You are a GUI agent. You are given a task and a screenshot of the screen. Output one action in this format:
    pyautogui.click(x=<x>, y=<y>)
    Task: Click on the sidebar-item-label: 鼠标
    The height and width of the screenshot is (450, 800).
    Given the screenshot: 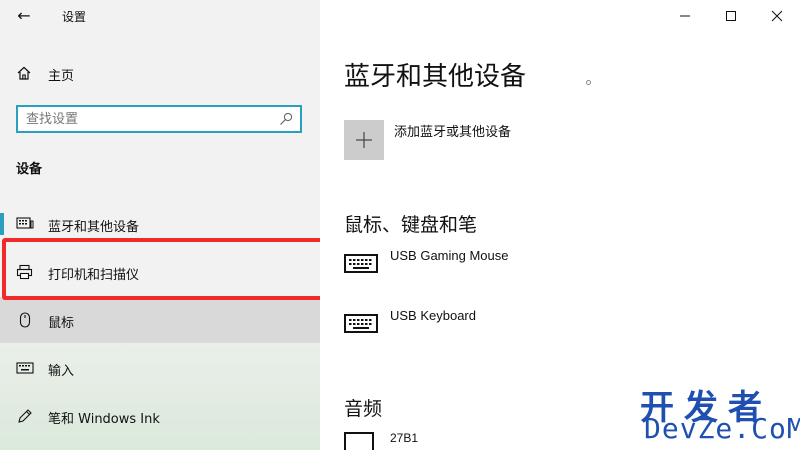 What is the action you would take?
    pyautogui.click(x=61, y=323)
    